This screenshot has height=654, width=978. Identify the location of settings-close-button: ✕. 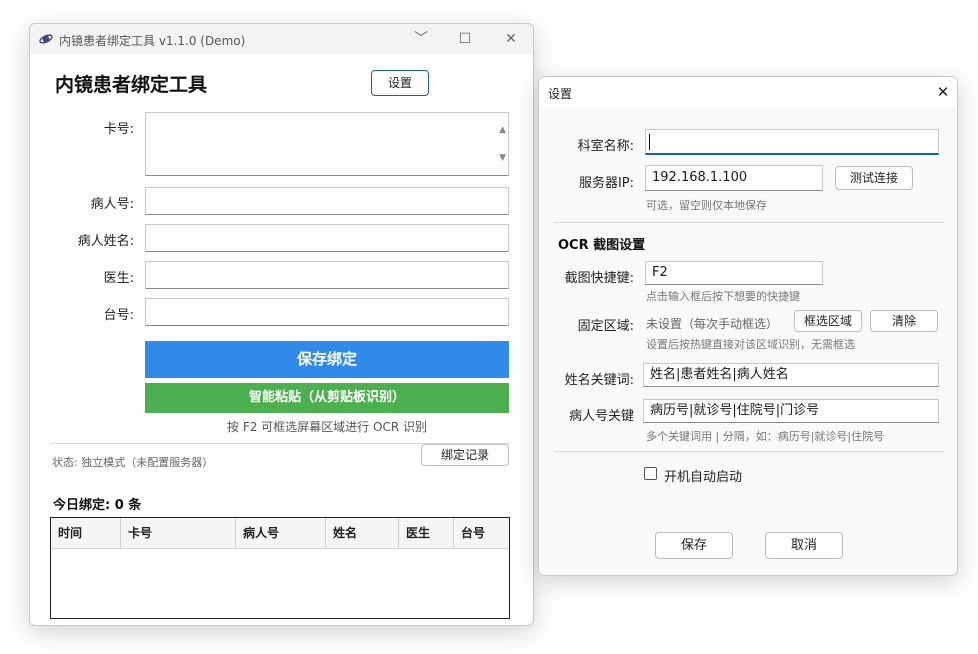
(938, 92).